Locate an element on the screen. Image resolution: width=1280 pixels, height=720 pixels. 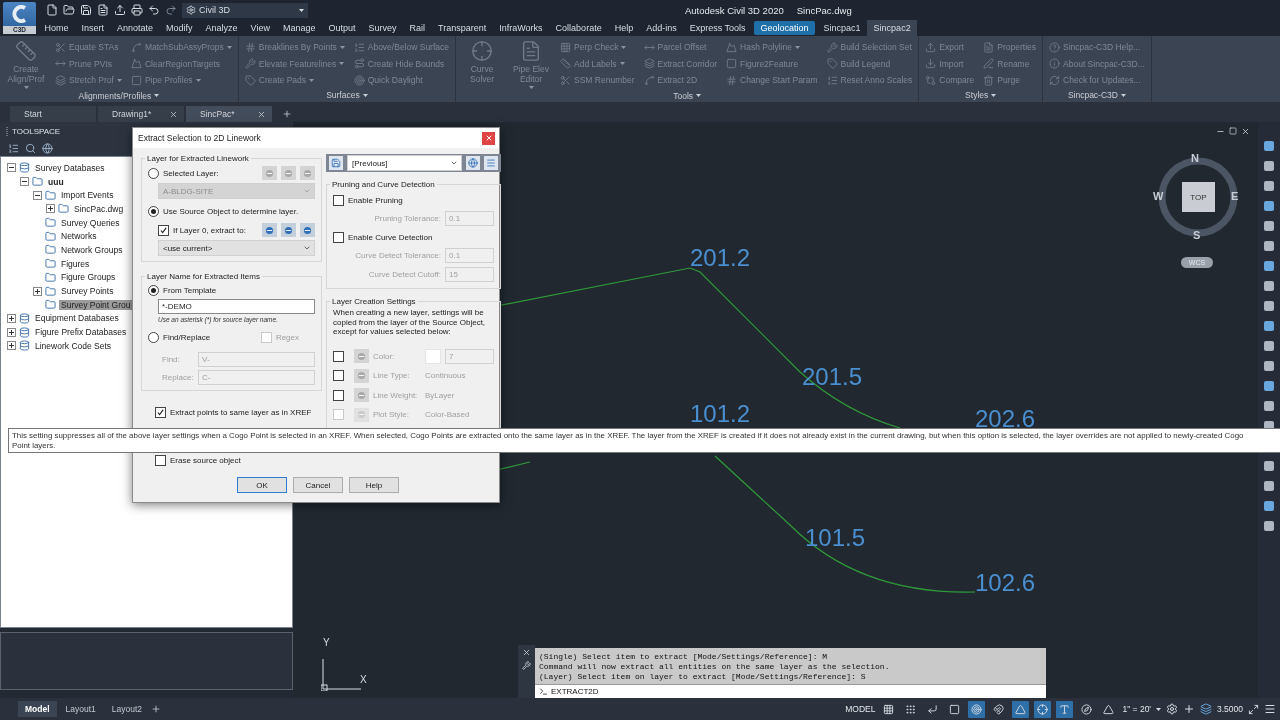
panel-title: Surfaces is located at coordinates (347, 95).